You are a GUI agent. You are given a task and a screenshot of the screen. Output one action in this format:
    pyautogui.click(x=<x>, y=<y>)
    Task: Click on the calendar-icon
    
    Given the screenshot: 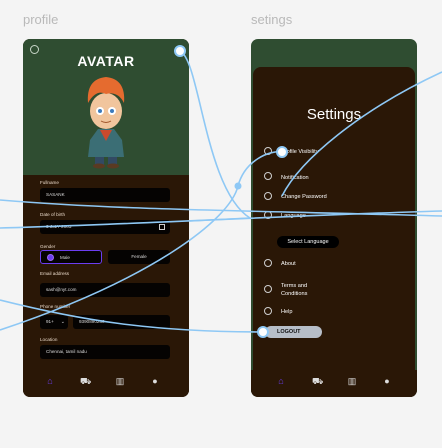 What is the action you would take?
    pyautogui.click(x=162, y=227)
    